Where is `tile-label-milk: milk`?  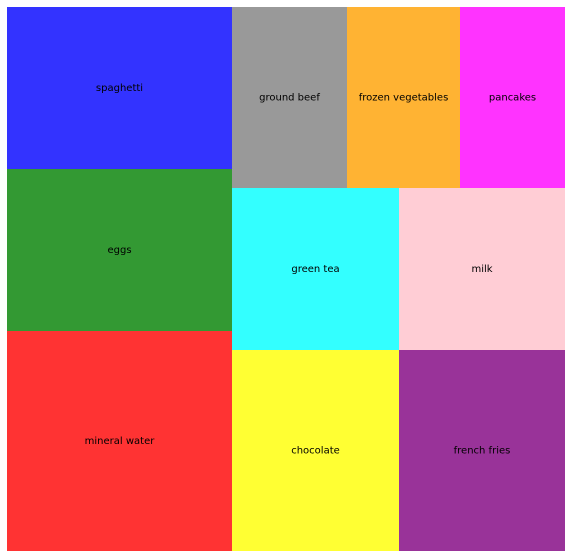 tile-label-milk: milk is located at coordinates (481, 269).